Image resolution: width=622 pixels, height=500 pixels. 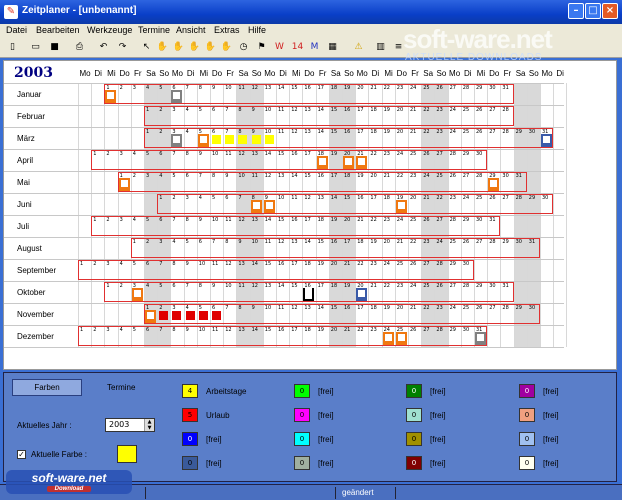 I want to click on day-number: 16, so click(x=334, y=242).